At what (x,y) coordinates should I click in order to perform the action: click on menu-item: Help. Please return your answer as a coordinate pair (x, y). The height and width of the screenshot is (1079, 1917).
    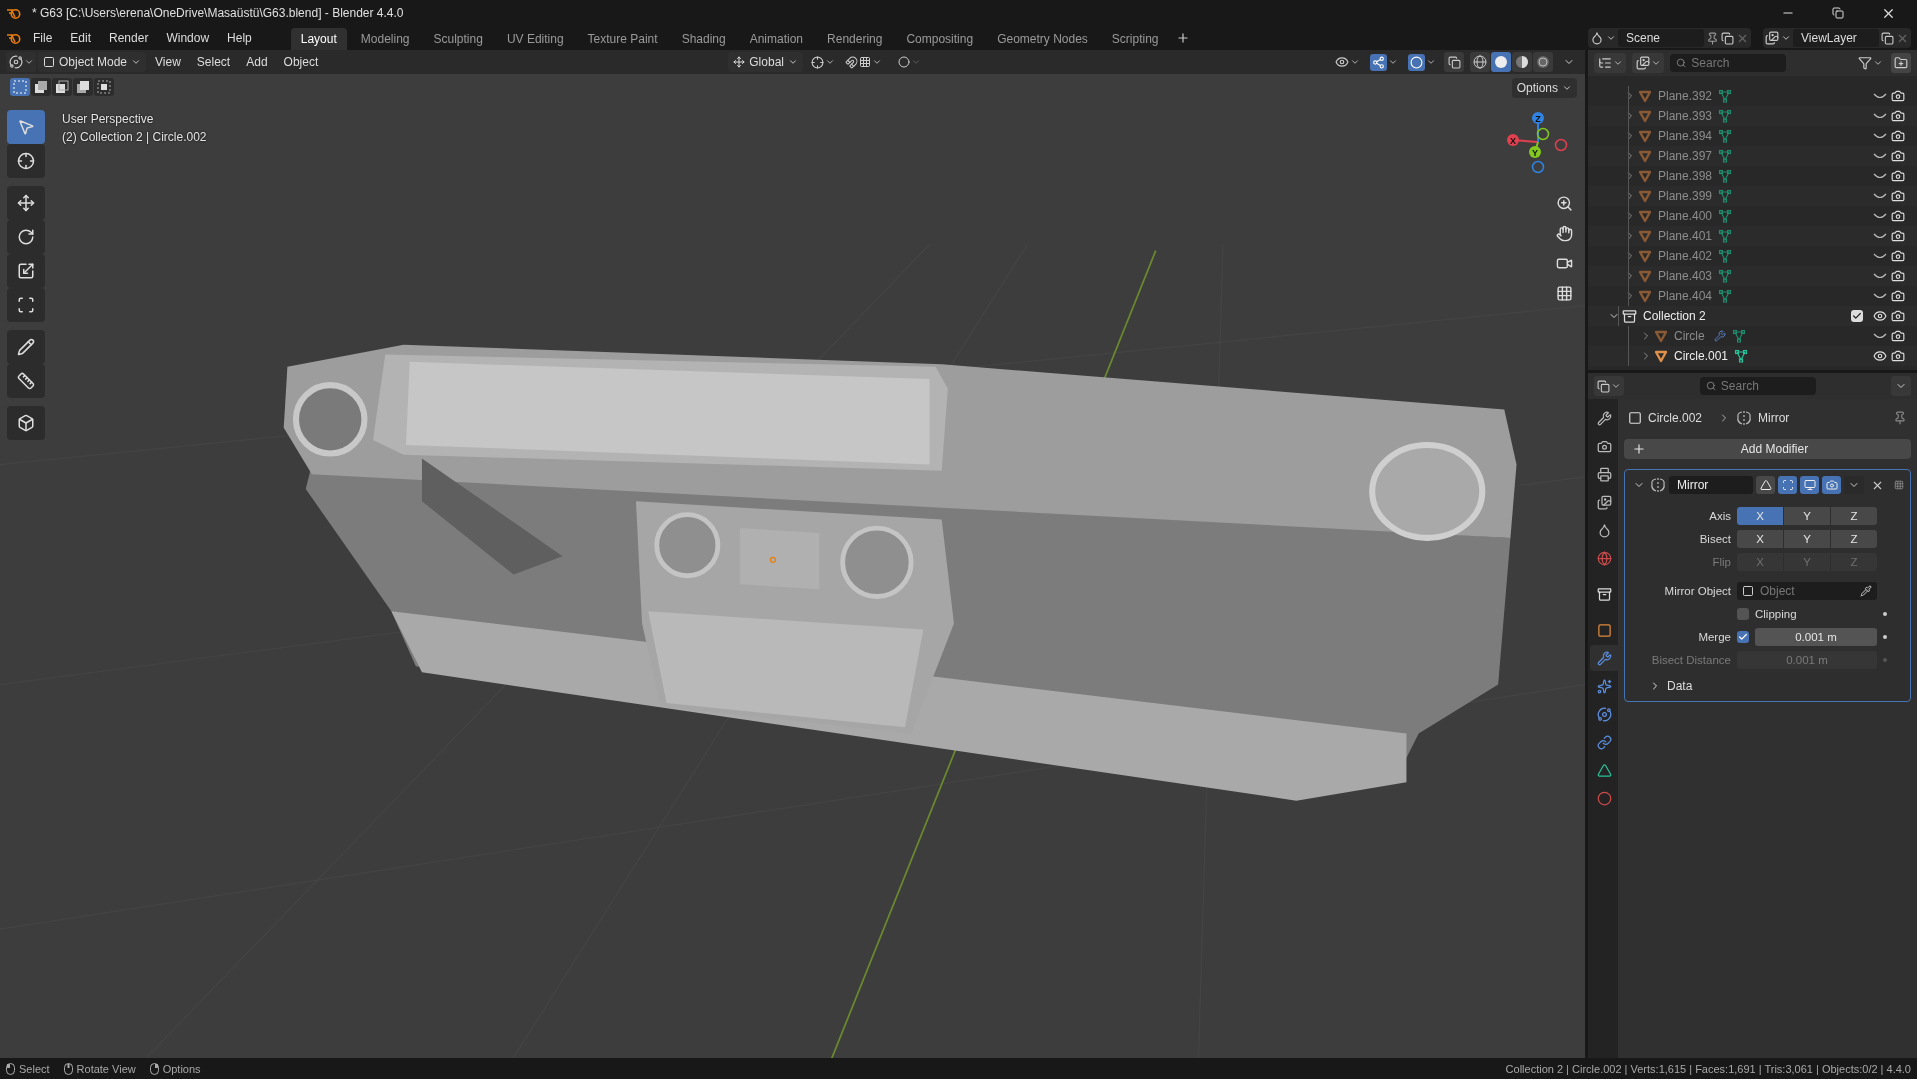
    Looking at the image, I should click on (239, 38).